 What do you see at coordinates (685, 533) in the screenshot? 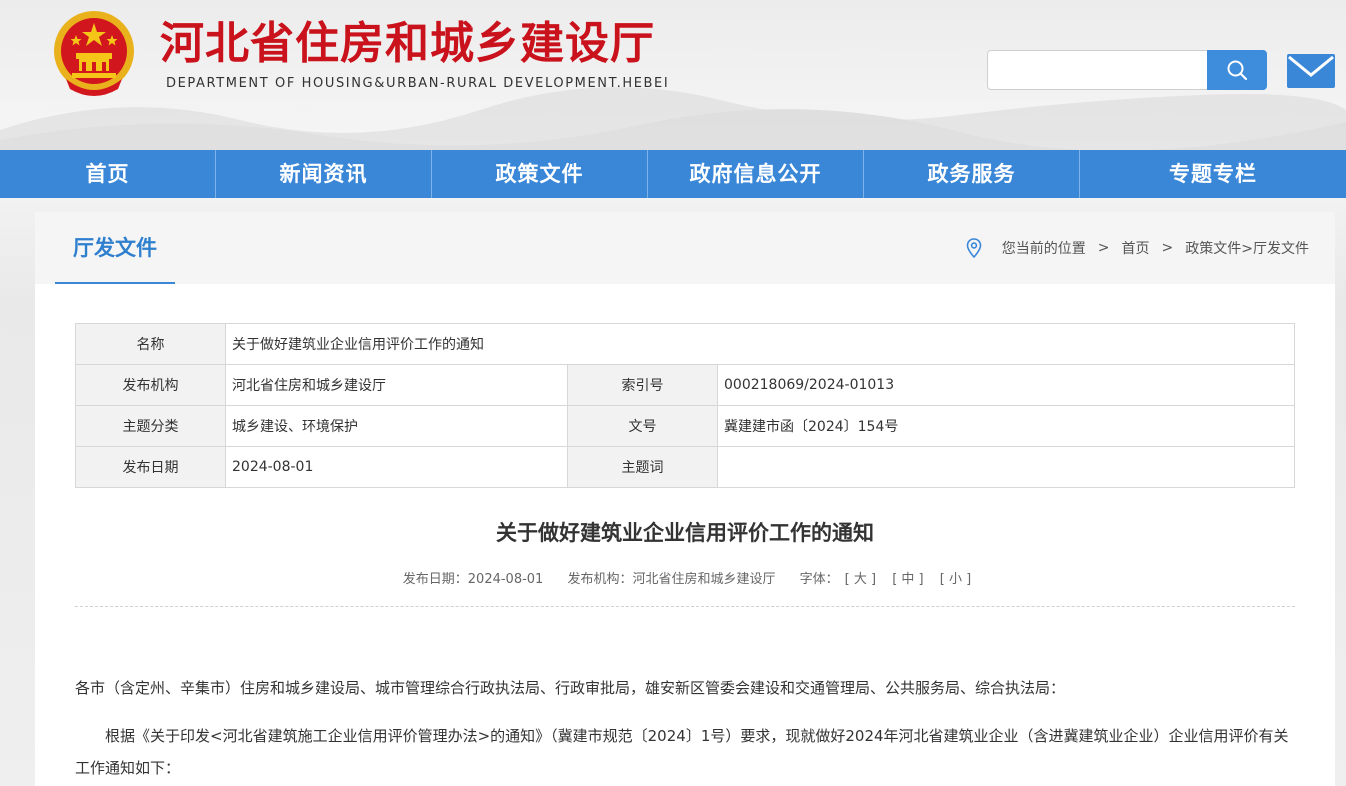
I see `article-title: 关于做好建筑业企业信用评价工作的通知` at bounding box center [685, 533].